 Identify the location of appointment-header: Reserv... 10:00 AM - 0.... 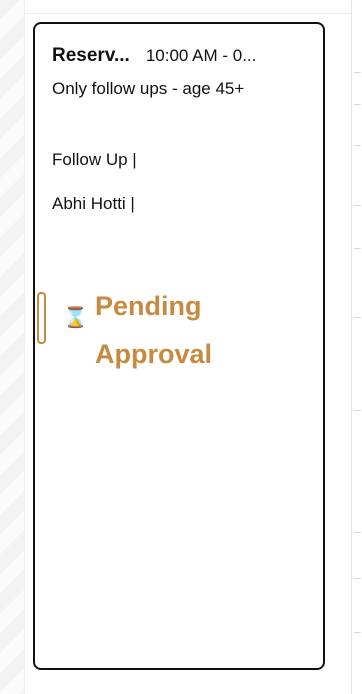
(180, 56).